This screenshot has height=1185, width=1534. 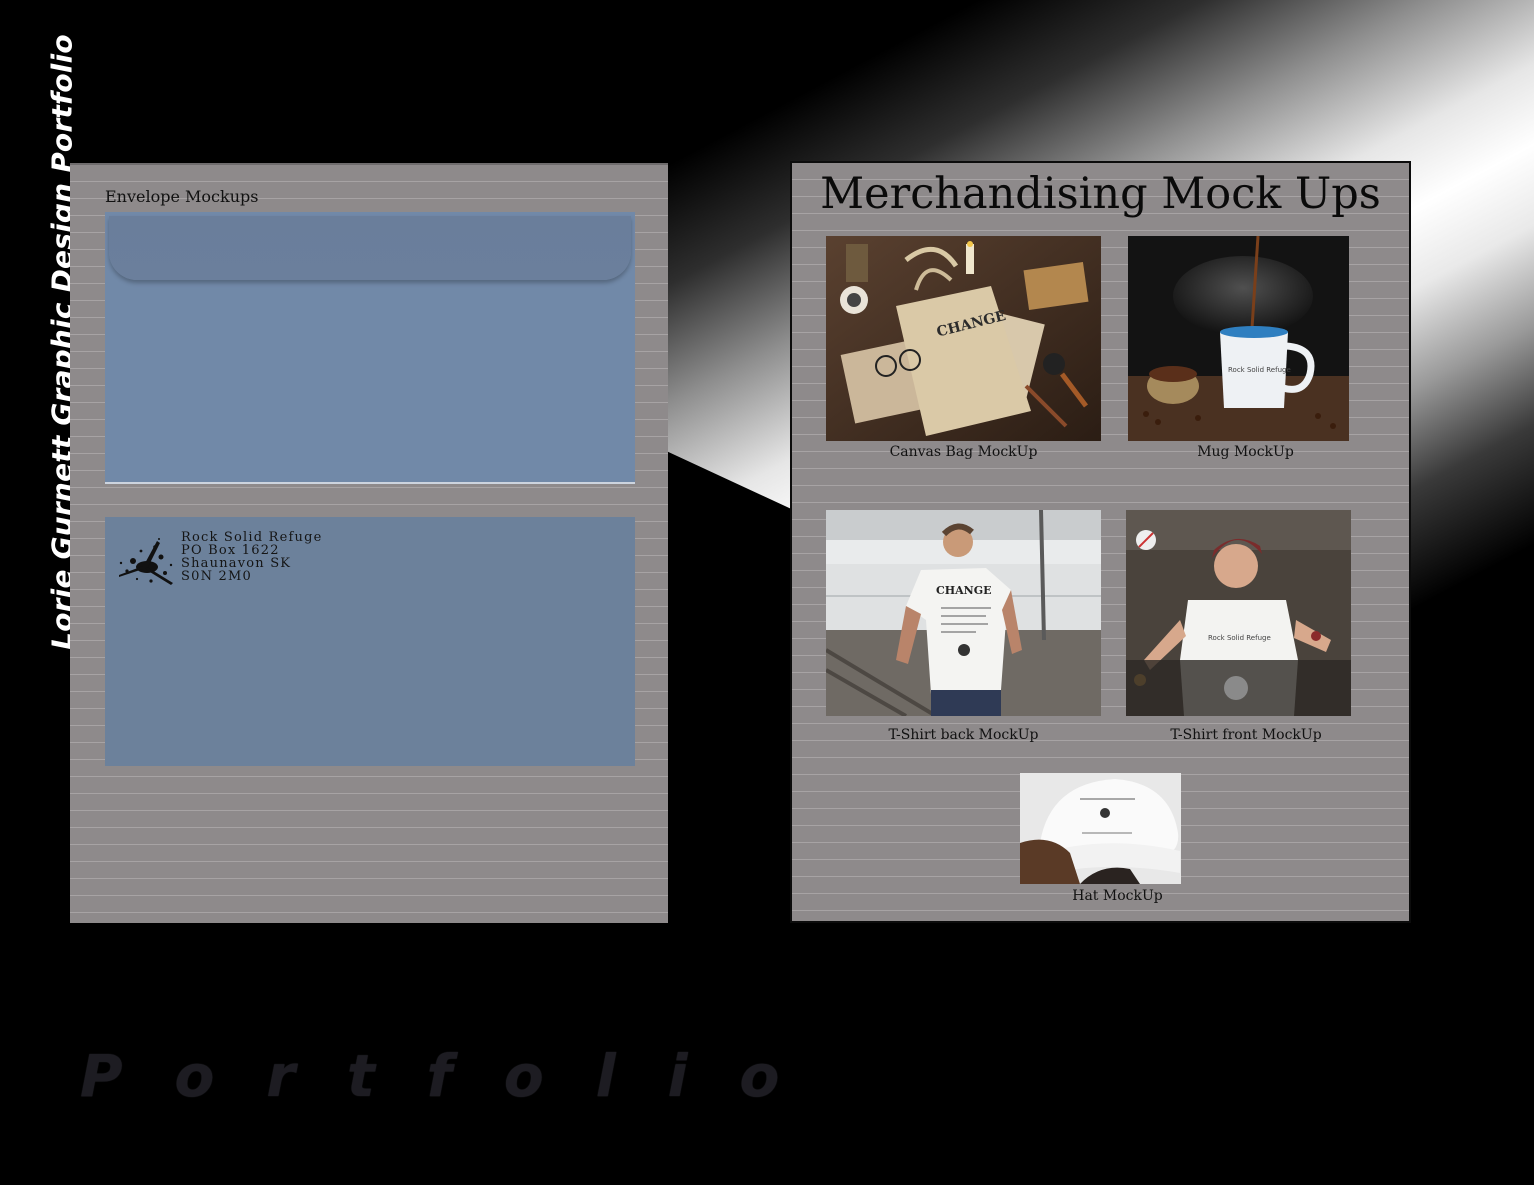 What do you see at coordinates (182, 196) in the screenshot?
I see `envelope-heading: Envelope Mockups` at bounding box center [182, 196].